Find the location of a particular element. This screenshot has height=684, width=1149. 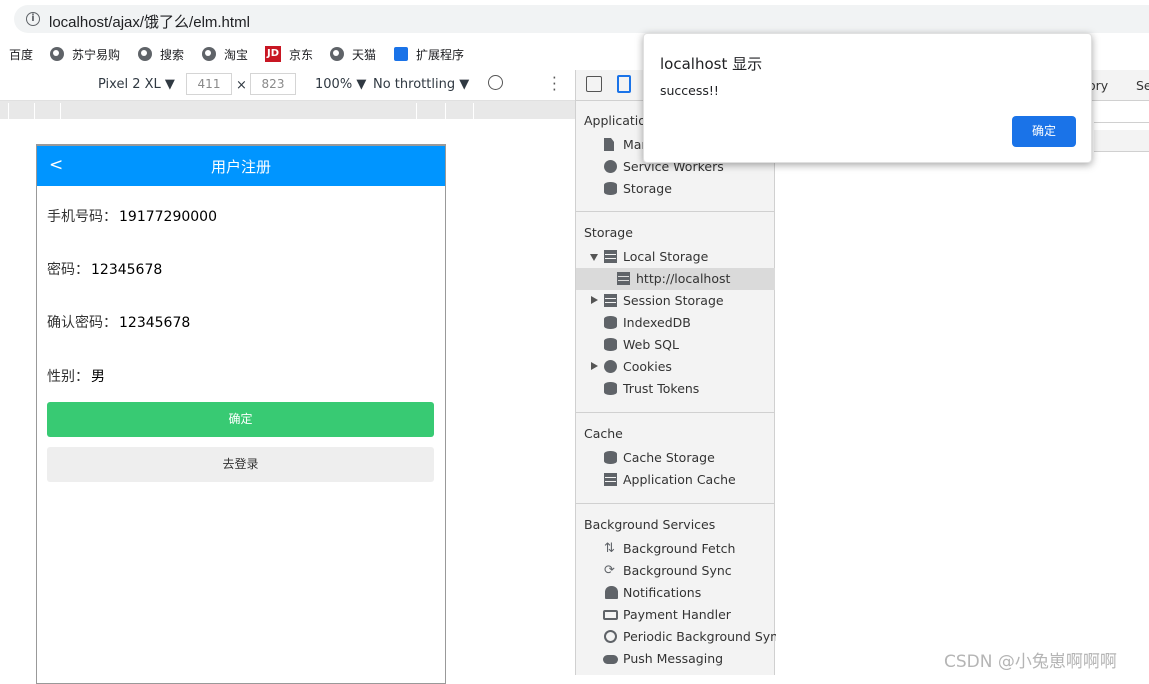

tree-item-application-cache: Application Cache is located at coordinates (675, 480).